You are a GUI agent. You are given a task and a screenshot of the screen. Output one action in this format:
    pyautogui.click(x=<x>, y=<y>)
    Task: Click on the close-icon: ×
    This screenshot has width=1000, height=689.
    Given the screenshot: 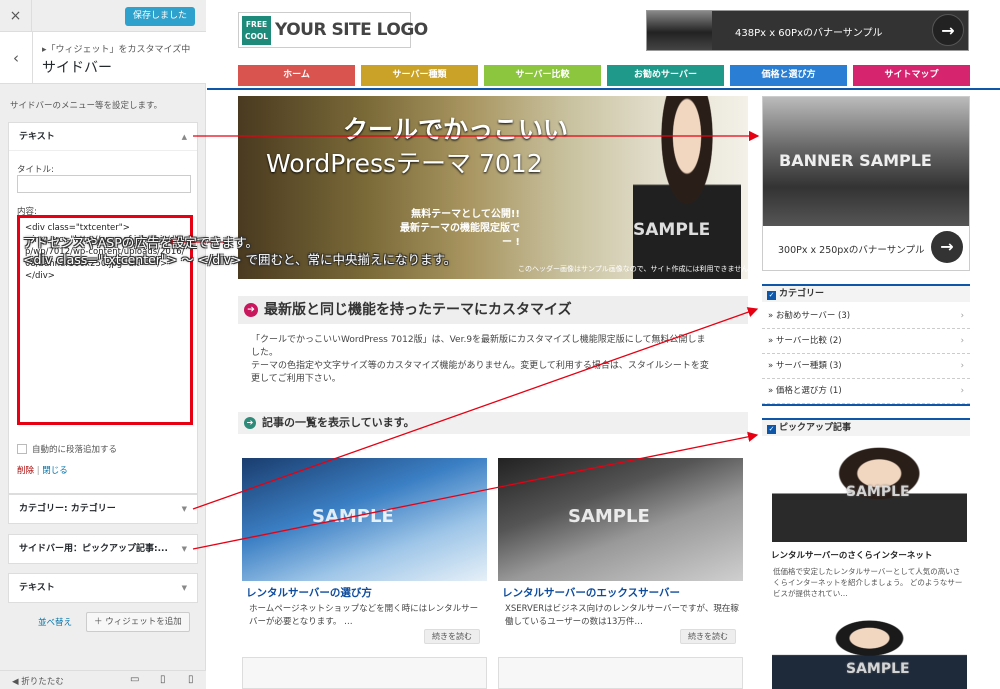 What is the action you would take?
    pyautogui.click(x=16, y=16)
    